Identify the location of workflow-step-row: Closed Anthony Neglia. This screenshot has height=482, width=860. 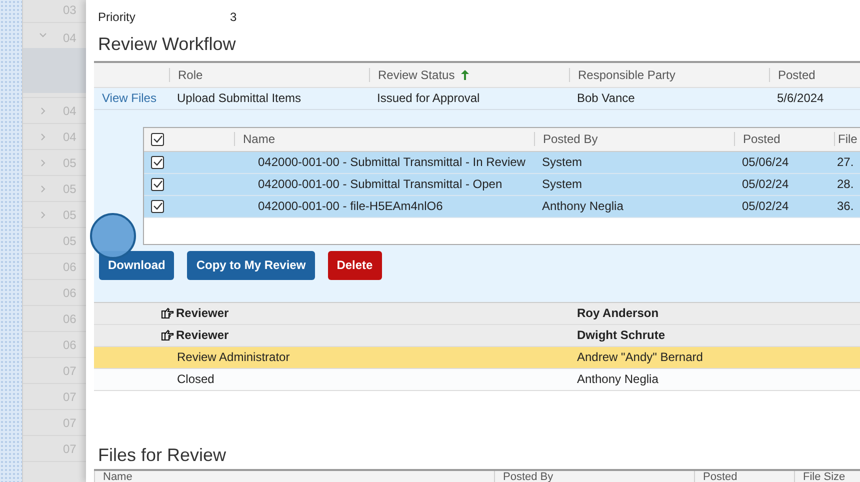
(477, 379).